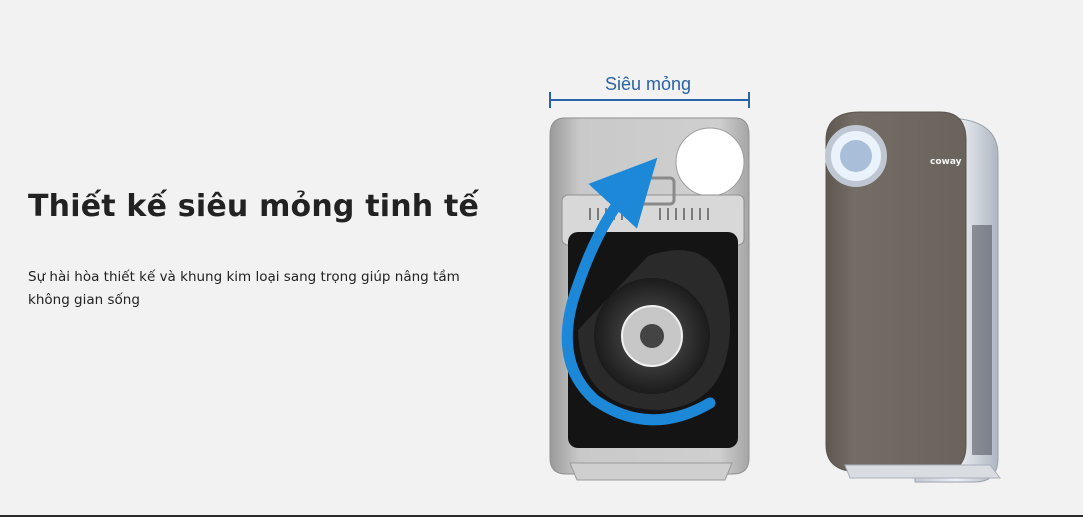 Image resolution: width=1083 pixels, height=517 pixels. I want to click on sensor-lens, so click(856, 156).